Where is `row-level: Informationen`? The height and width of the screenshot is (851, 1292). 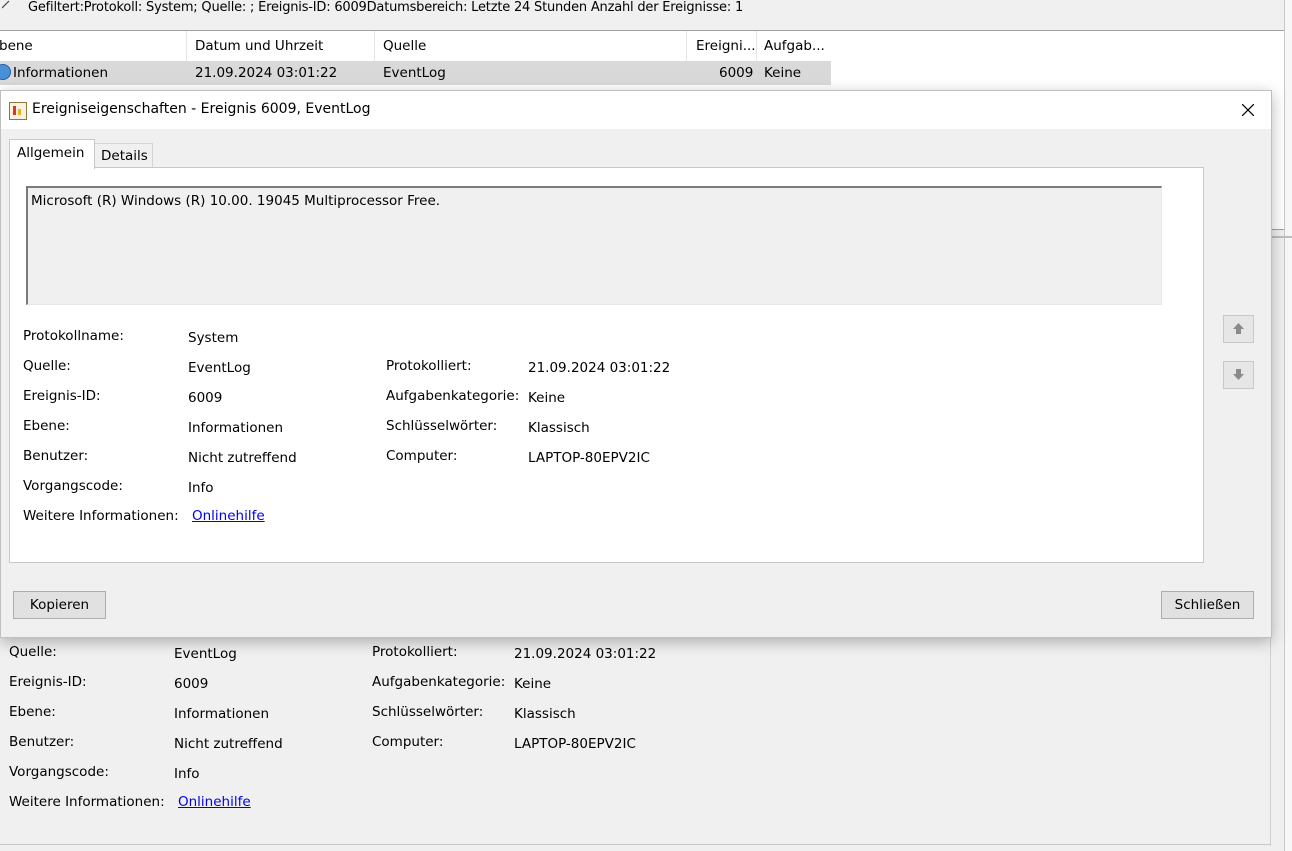 row-level: Informationen is located at coordinates (61, 73).